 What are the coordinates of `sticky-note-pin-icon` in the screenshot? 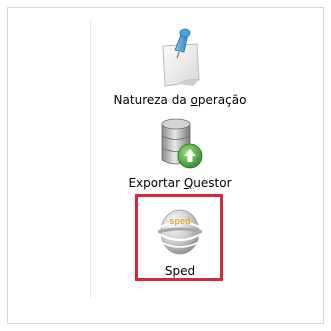 It's located at (181, 57).